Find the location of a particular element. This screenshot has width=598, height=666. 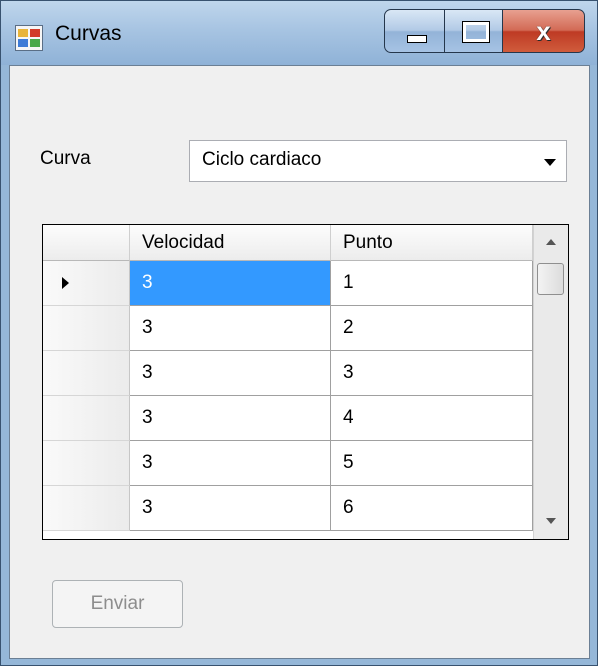

current-row-icon is located at coordinates (65, 283).